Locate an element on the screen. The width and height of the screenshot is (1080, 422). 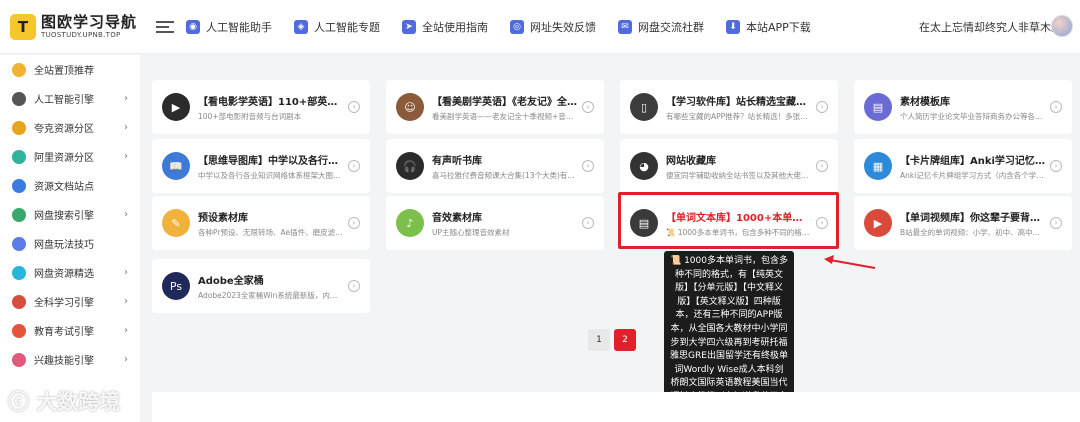
sidebar-item-10: 兴趣技能引擎 › is located at coordinates (70, 359).